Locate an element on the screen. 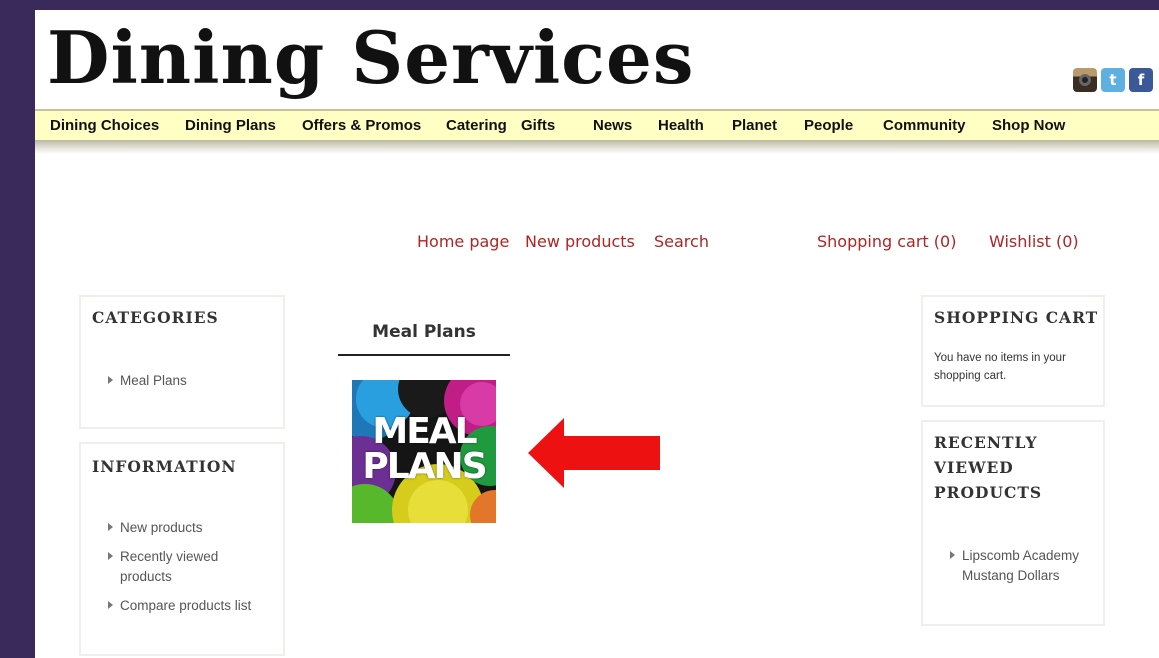  new-products-link: New products is located at coordinates (580, 241).